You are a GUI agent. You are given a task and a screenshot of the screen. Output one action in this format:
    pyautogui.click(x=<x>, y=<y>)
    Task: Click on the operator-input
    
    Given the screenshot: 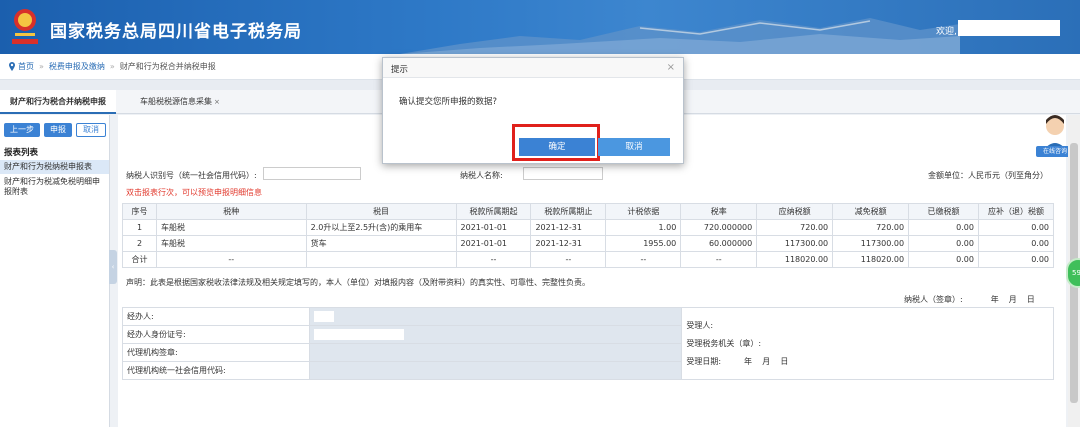 What is the action you would take?
    pyautogui.click(x=323, y=316)
    